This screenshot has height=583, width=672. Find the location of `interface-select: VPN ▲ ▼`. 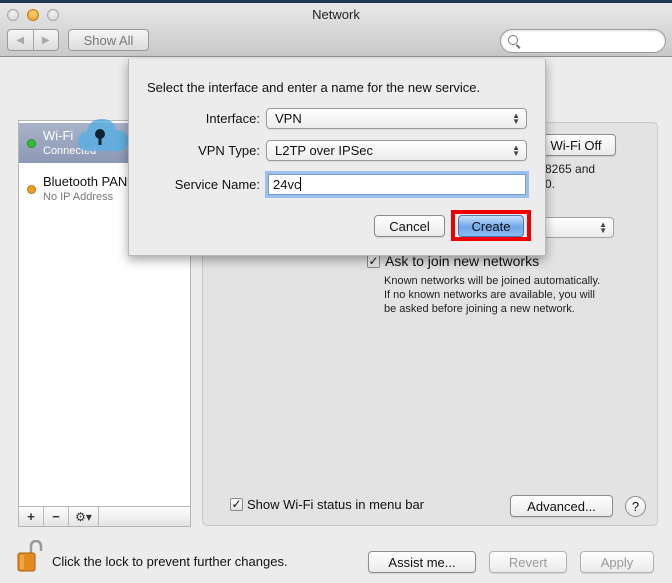

interface-select: VPN ▲ ▼ is located at coordinates (396, 118).